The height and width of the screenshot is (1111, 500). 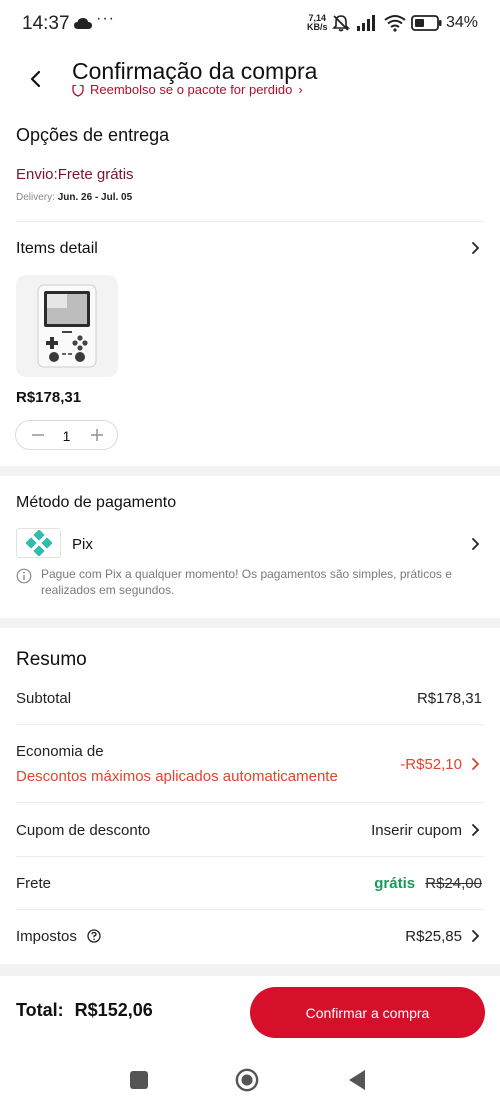 What do you see at coordinates (462, 22) in the screenshot?
I see `battery-percent: 34%` at bounding box center [462, 22].